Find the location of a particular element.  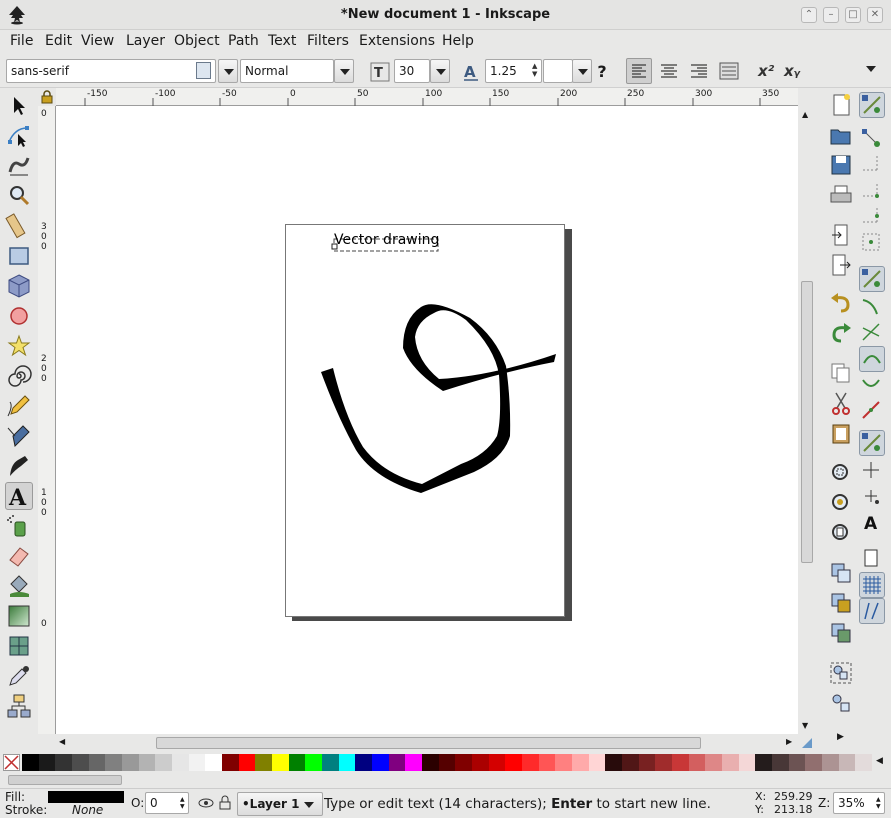

font-size-input: 30 is located at coordinates (412, 71).